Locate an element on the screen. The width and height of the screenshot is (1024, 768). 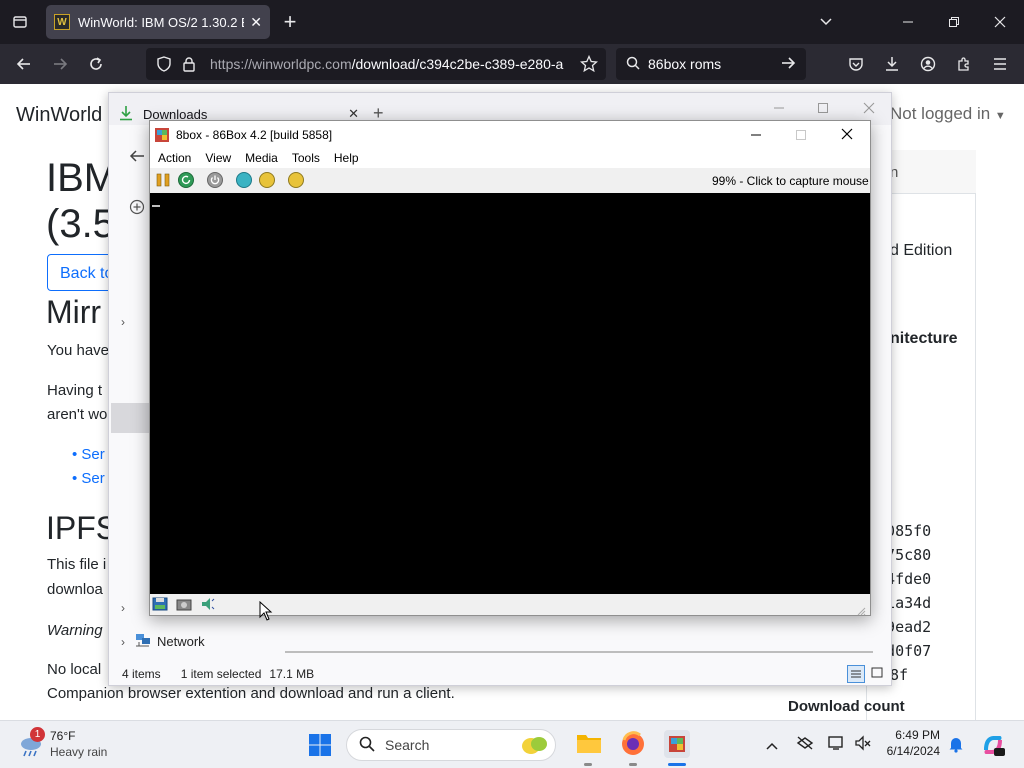
86box-window-title: 8box - 86Box 4.2 [build 5858] is located at coordinates (254, 134).